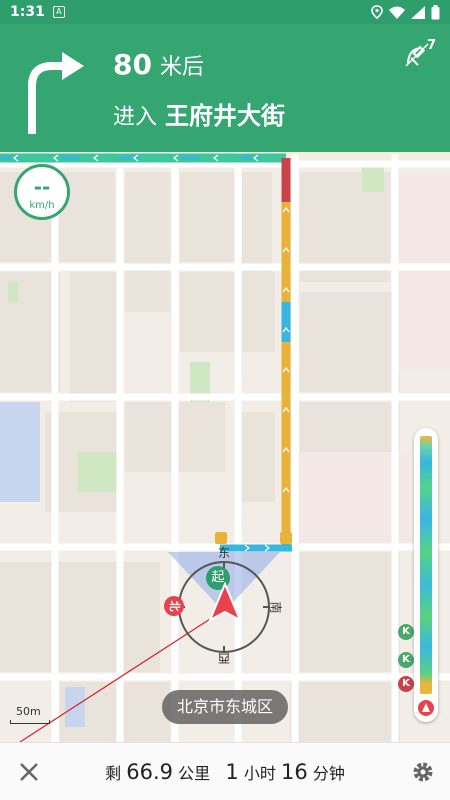  I want to click on location-icon, so click(377, 12).